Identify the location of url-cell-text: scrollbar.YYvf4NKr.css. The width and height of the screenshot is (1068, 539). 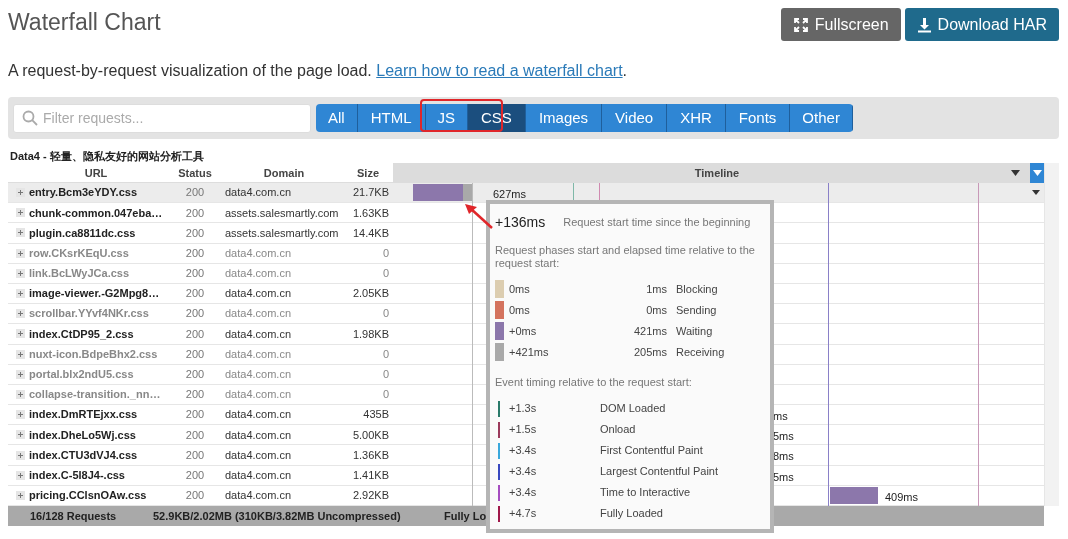
(89, 314).